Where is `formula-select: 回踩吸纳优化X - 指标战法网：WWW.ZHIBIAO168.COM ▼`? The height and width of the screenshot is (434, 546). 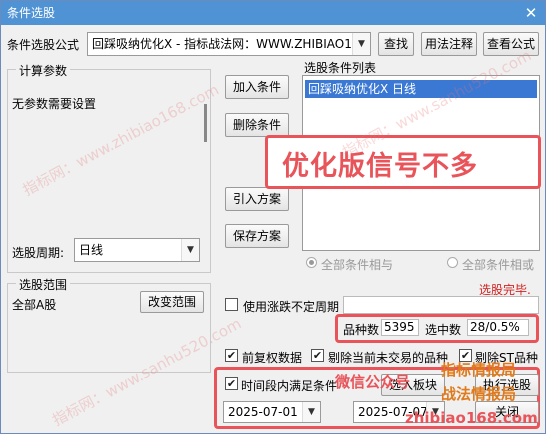
formula-select: 回踩吸纳优化X - 指标战法网：WWW.ZHIBIAO168.COM ▼ is located at coordinates (229, 44).